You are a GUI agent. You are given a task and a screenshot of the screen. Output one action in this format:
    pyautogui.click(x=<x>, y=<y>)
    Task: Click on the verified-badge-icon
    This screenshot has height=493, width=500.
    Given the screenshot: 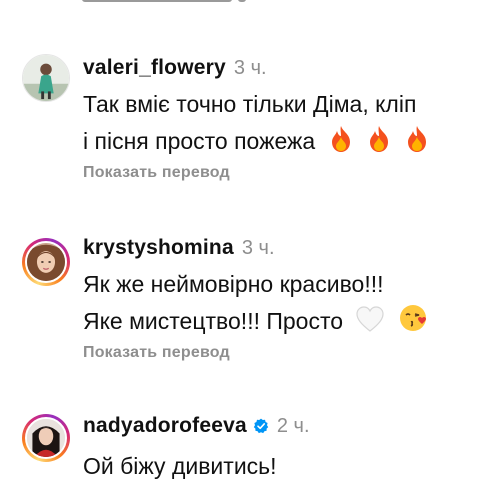 What is the action you would take?
    pyautogui.click(x=261, y=426)
    